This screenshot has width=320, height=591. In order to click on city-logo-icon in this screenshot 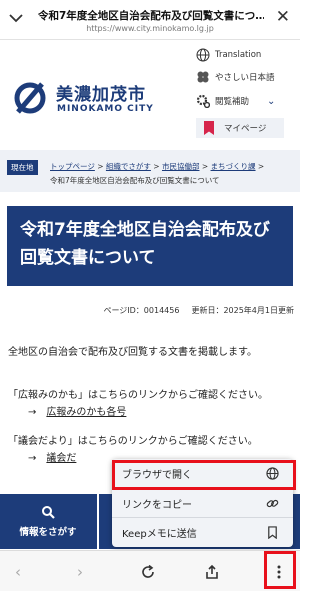, I will do `click(30, 98)`.